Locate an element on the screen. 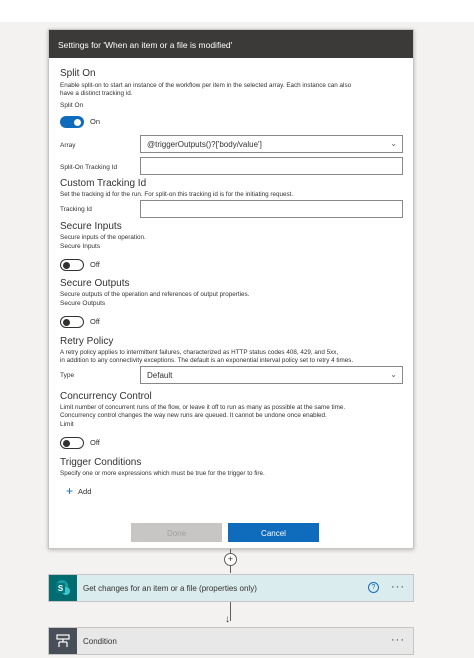  tracking-id-label: Tracking Id is located at coordinates (76, 209).